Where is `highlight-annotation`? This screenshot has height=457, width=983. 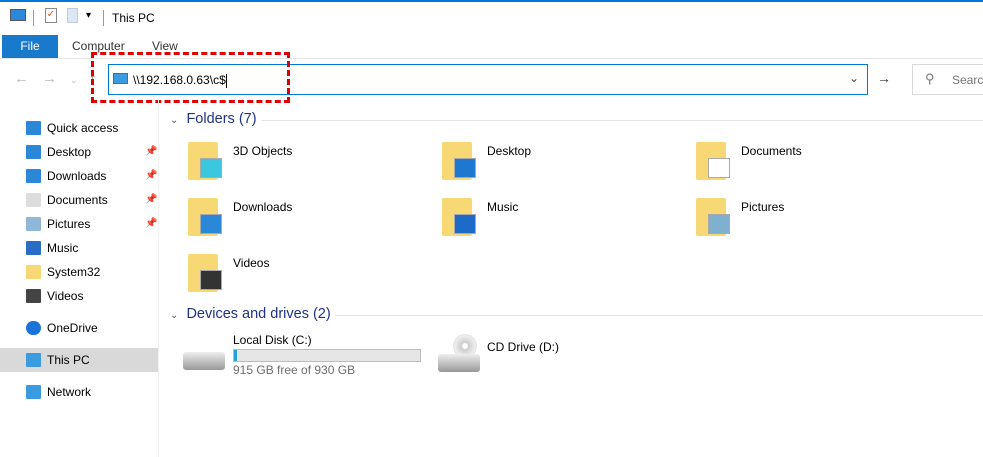 highlight-annotation is located at coordinates (190, 77).